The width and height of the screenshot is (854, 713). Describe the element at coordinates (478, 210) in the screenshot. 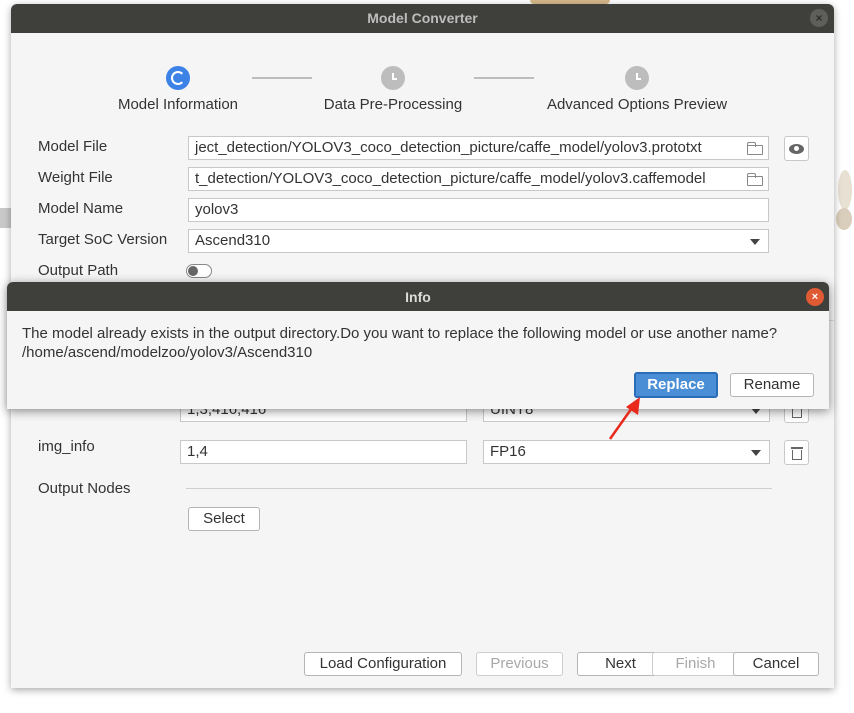

I see `model-name-input: yolov3` at that location.